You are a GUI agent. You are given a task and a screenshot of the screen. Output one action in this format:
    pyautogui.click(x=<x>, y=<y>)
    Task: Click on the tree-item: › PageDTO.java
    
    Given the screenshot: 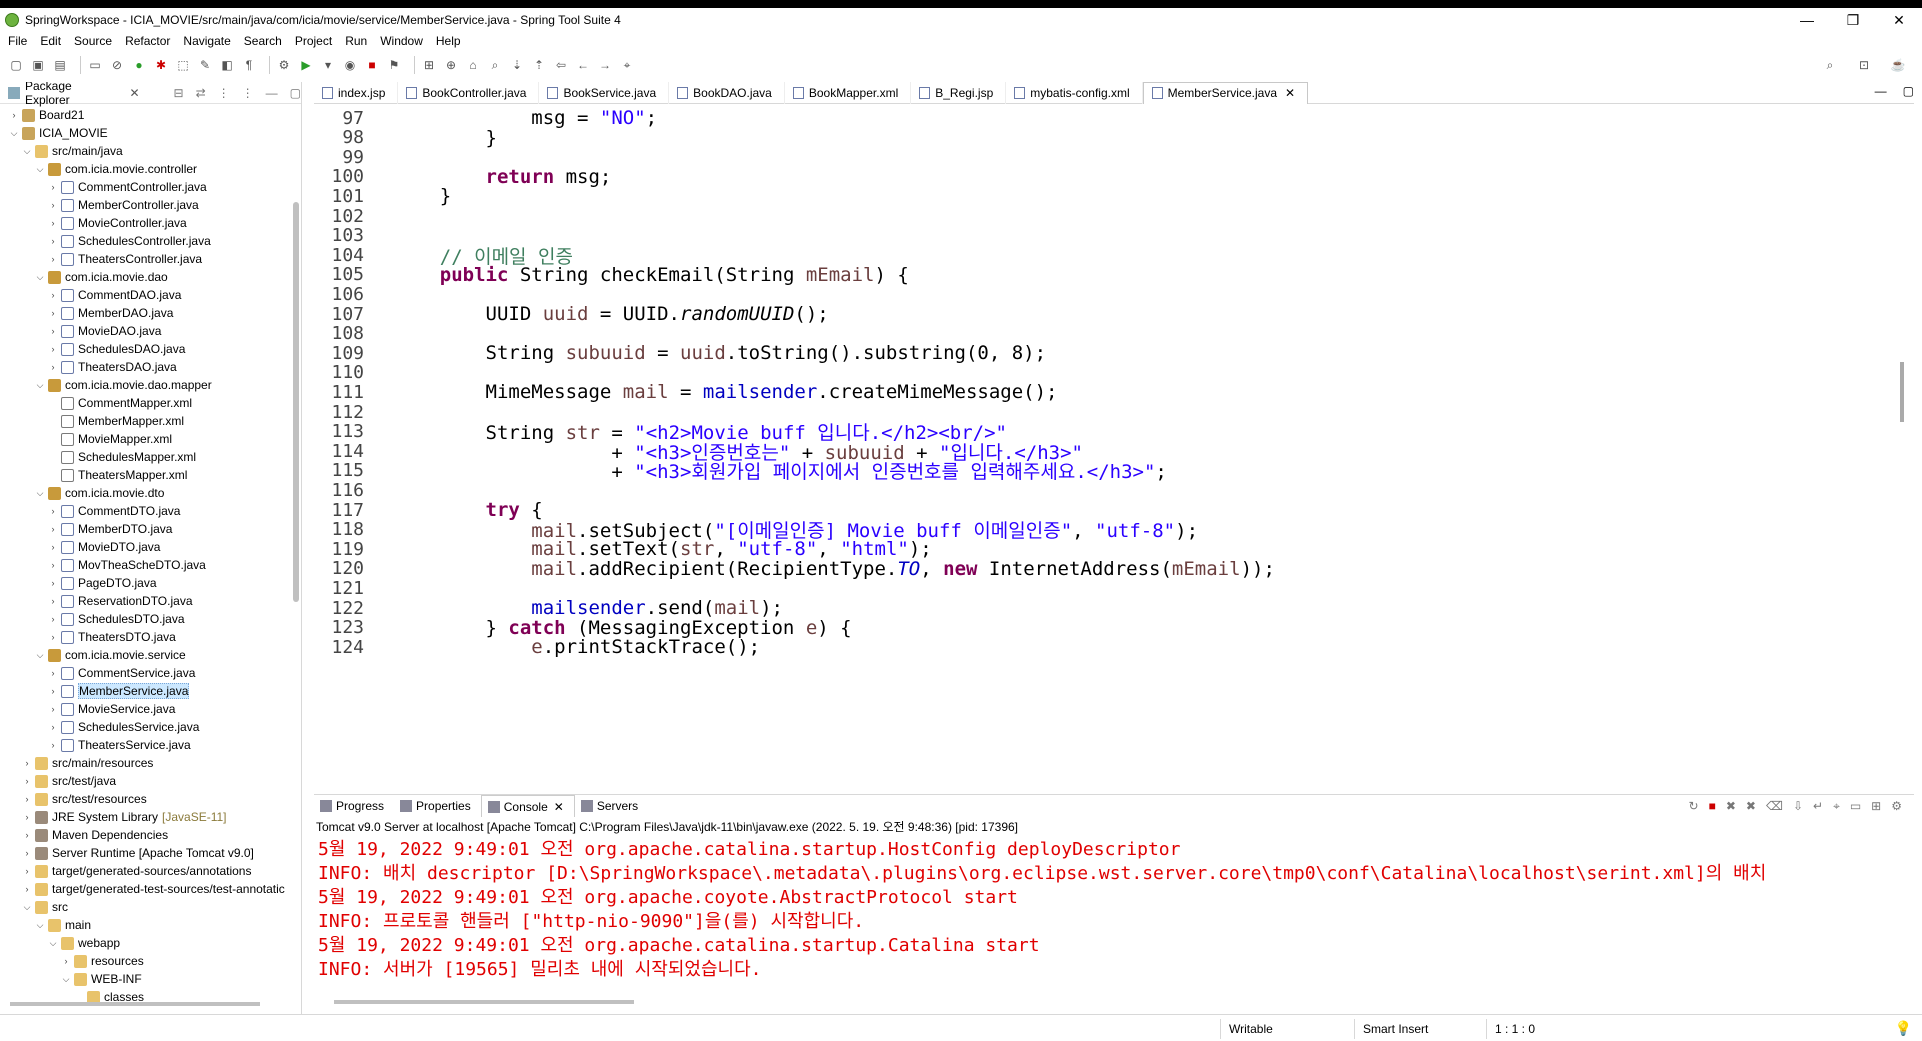 What is the action you would take?
    pyautogui.click(x=150, y=583)
    